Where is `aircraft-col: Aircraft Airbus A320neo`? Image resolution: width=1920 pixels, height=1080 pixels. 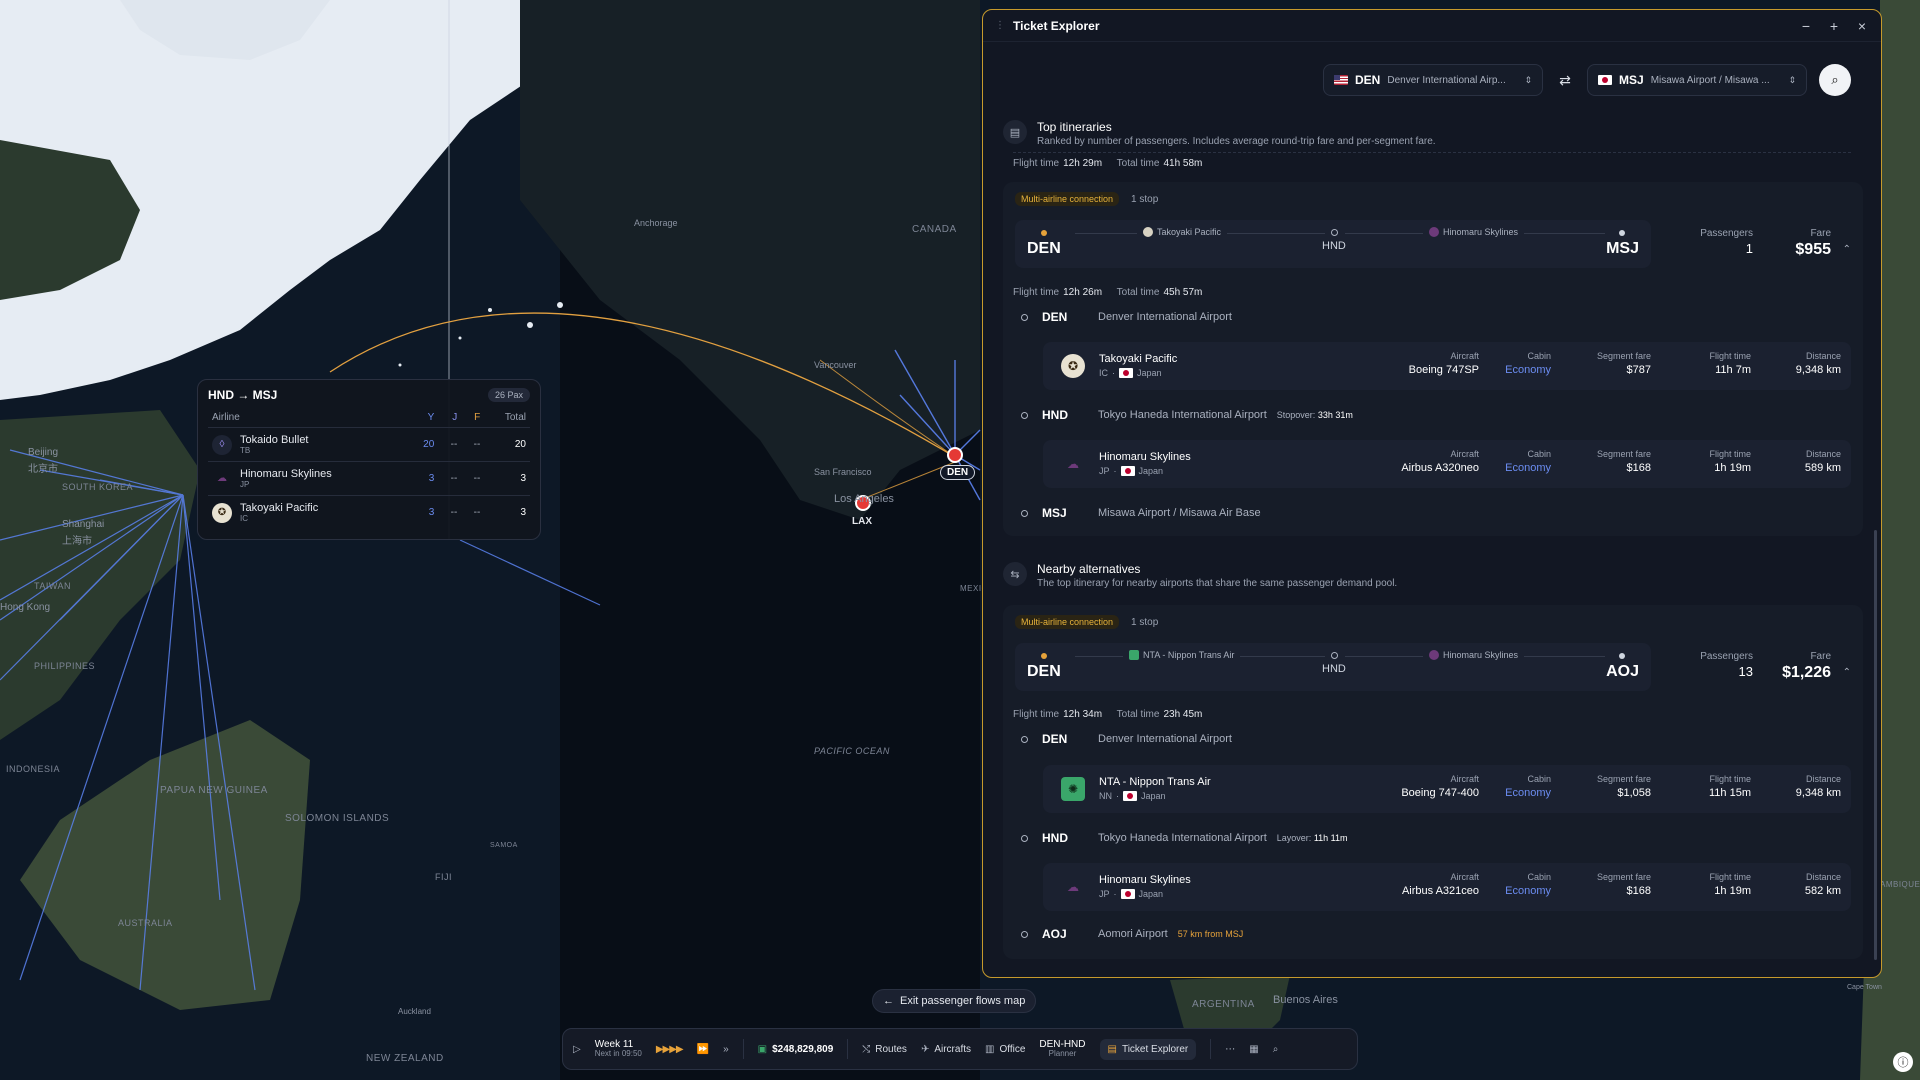
aircraft-col: Aircraft Airbus A320neo is located at coordinates (1440, 461).